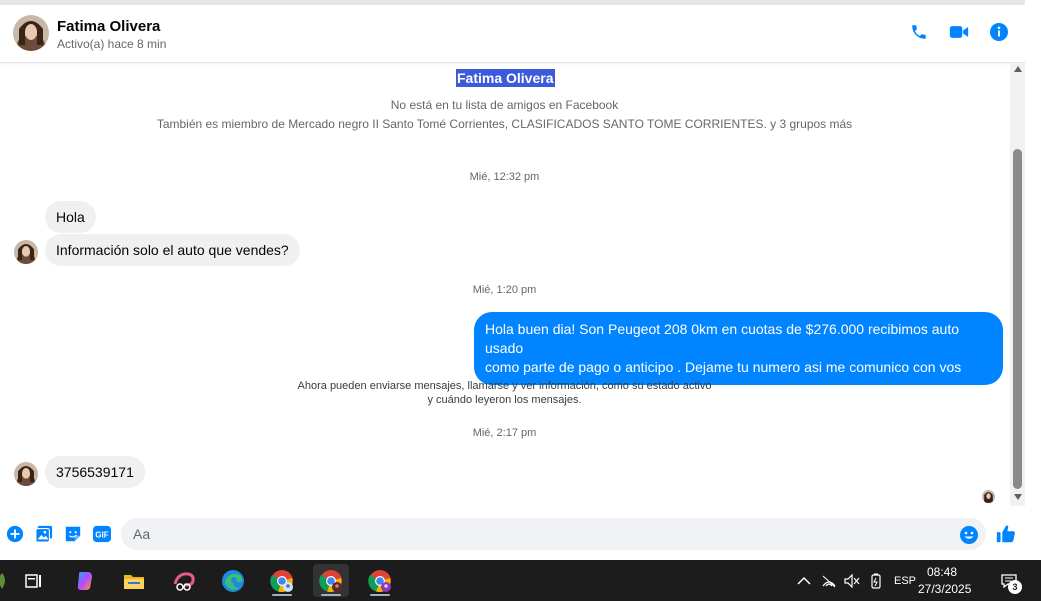 This screenshot has width=1041, height=601. Describe the element at coordinates (380, 580) in the screenshot. I see `chrome-profile-3-icon` at that location.